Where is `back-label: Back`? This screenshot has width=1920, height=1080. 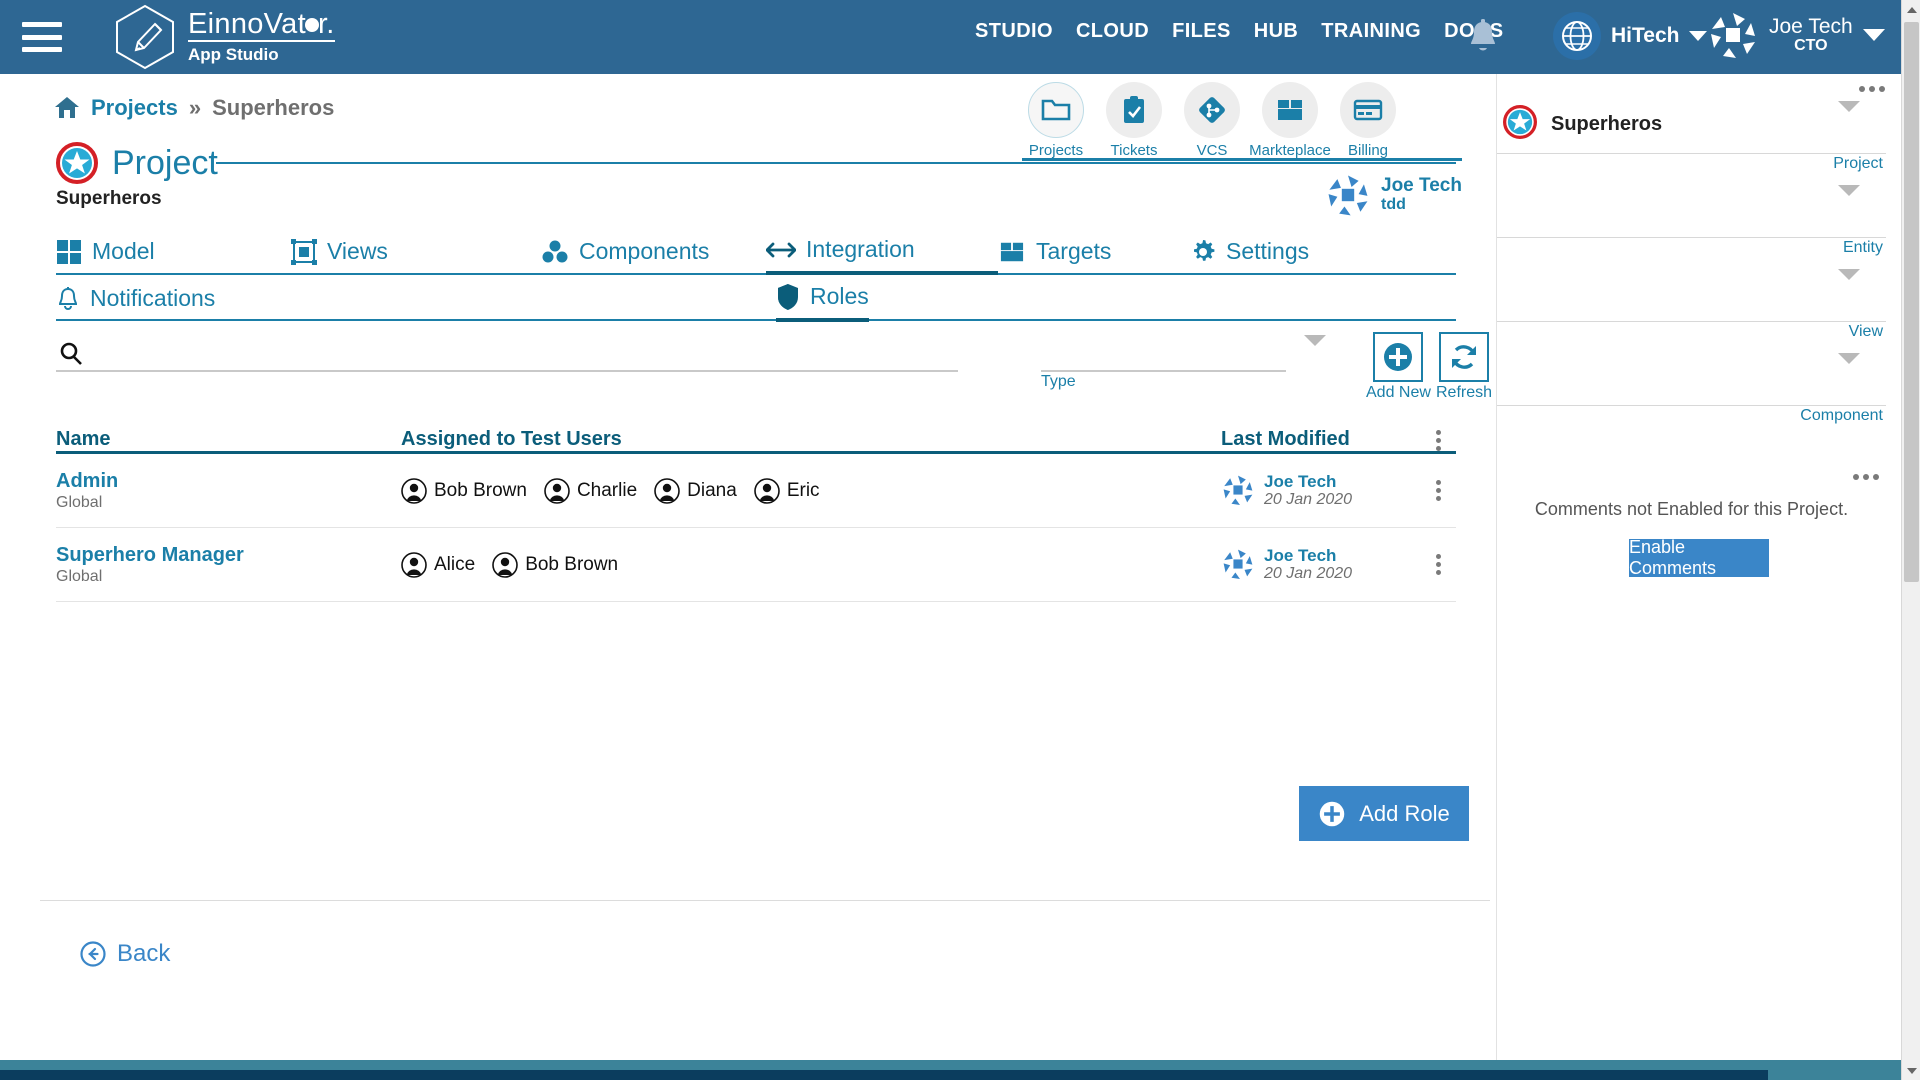 back-label: Back is located at coordinates (144, 953).